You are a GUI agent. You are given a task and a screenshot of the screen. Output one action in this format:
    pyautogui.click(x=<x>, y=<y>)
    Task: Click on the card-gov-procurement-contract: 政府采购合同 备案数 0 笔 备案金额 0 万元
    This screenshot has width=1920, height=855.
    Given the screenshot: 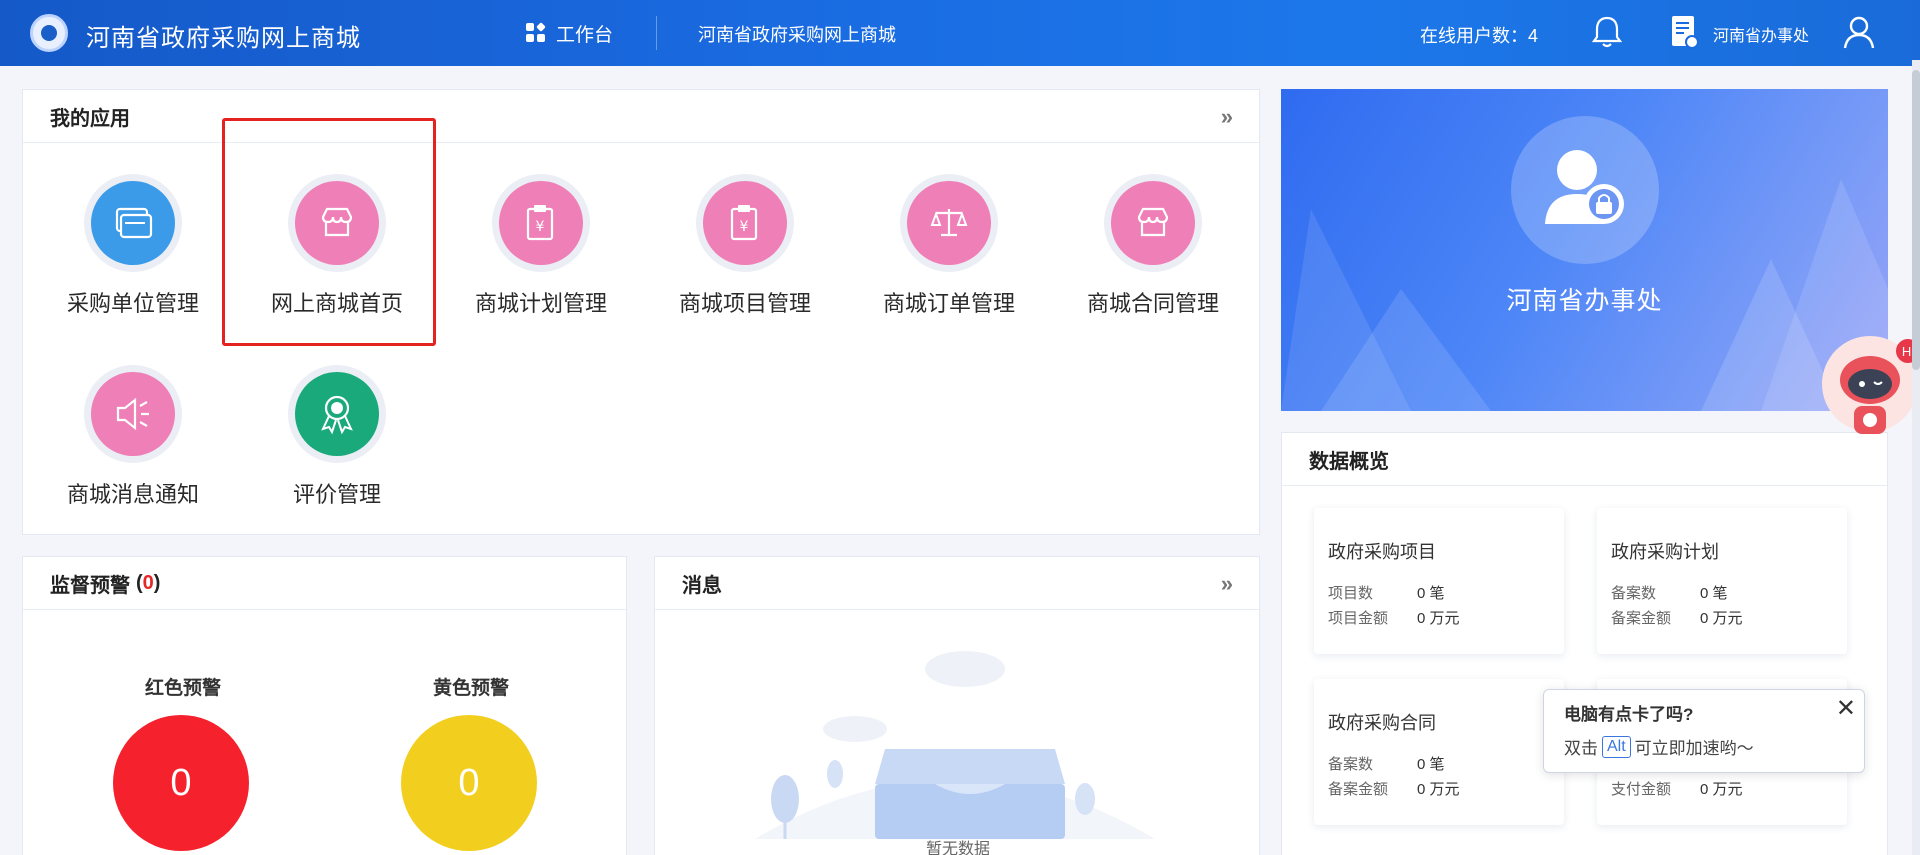 What is the action you would take?
    pyautogui.click(x=1439, y=752)
    